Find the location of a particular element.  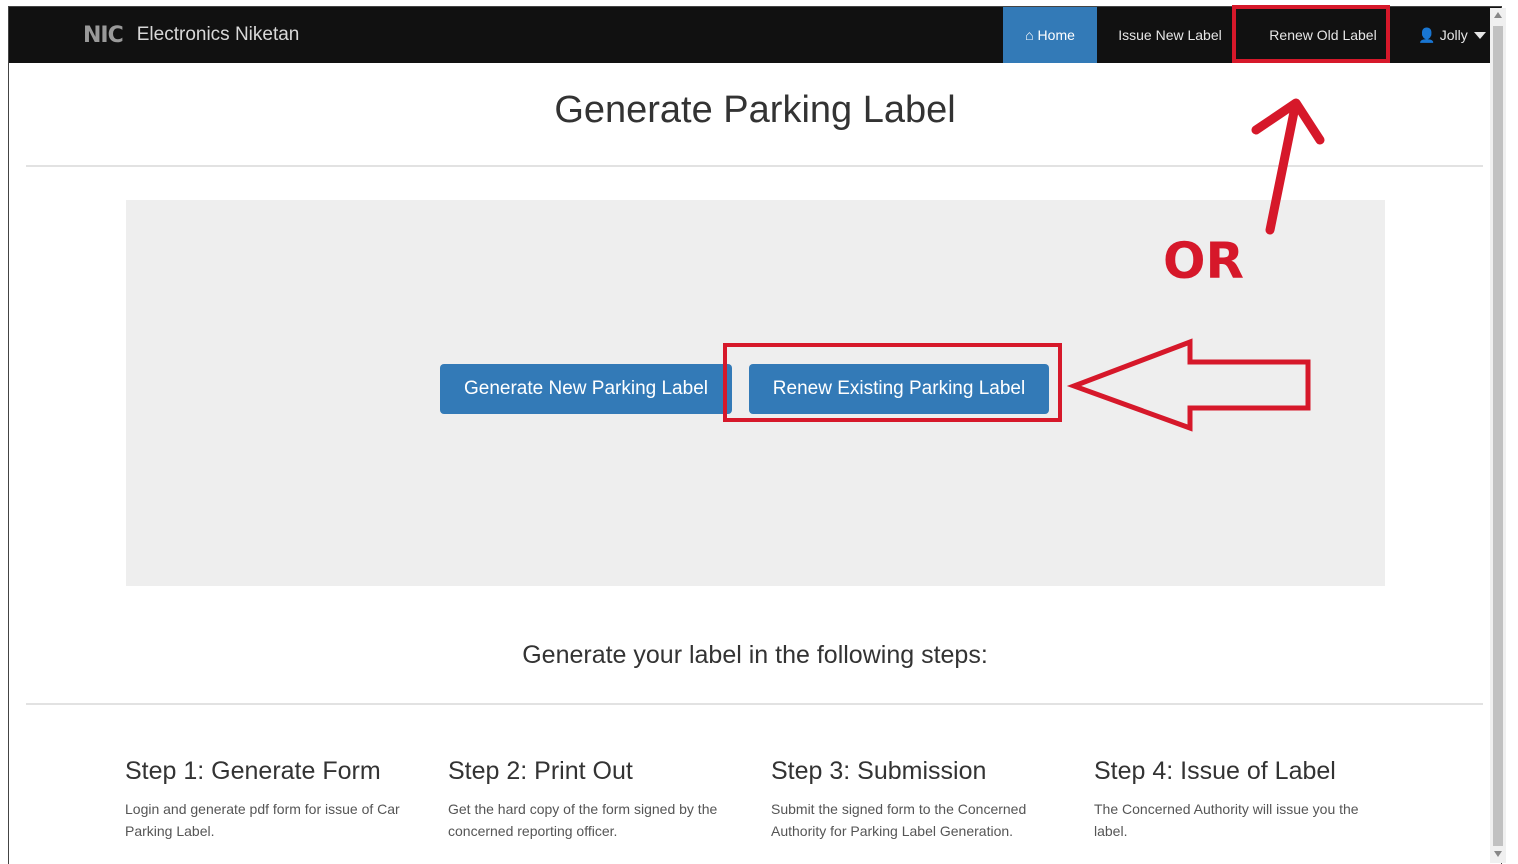

left-arrow-icon is located at coordinates (1188, 385).